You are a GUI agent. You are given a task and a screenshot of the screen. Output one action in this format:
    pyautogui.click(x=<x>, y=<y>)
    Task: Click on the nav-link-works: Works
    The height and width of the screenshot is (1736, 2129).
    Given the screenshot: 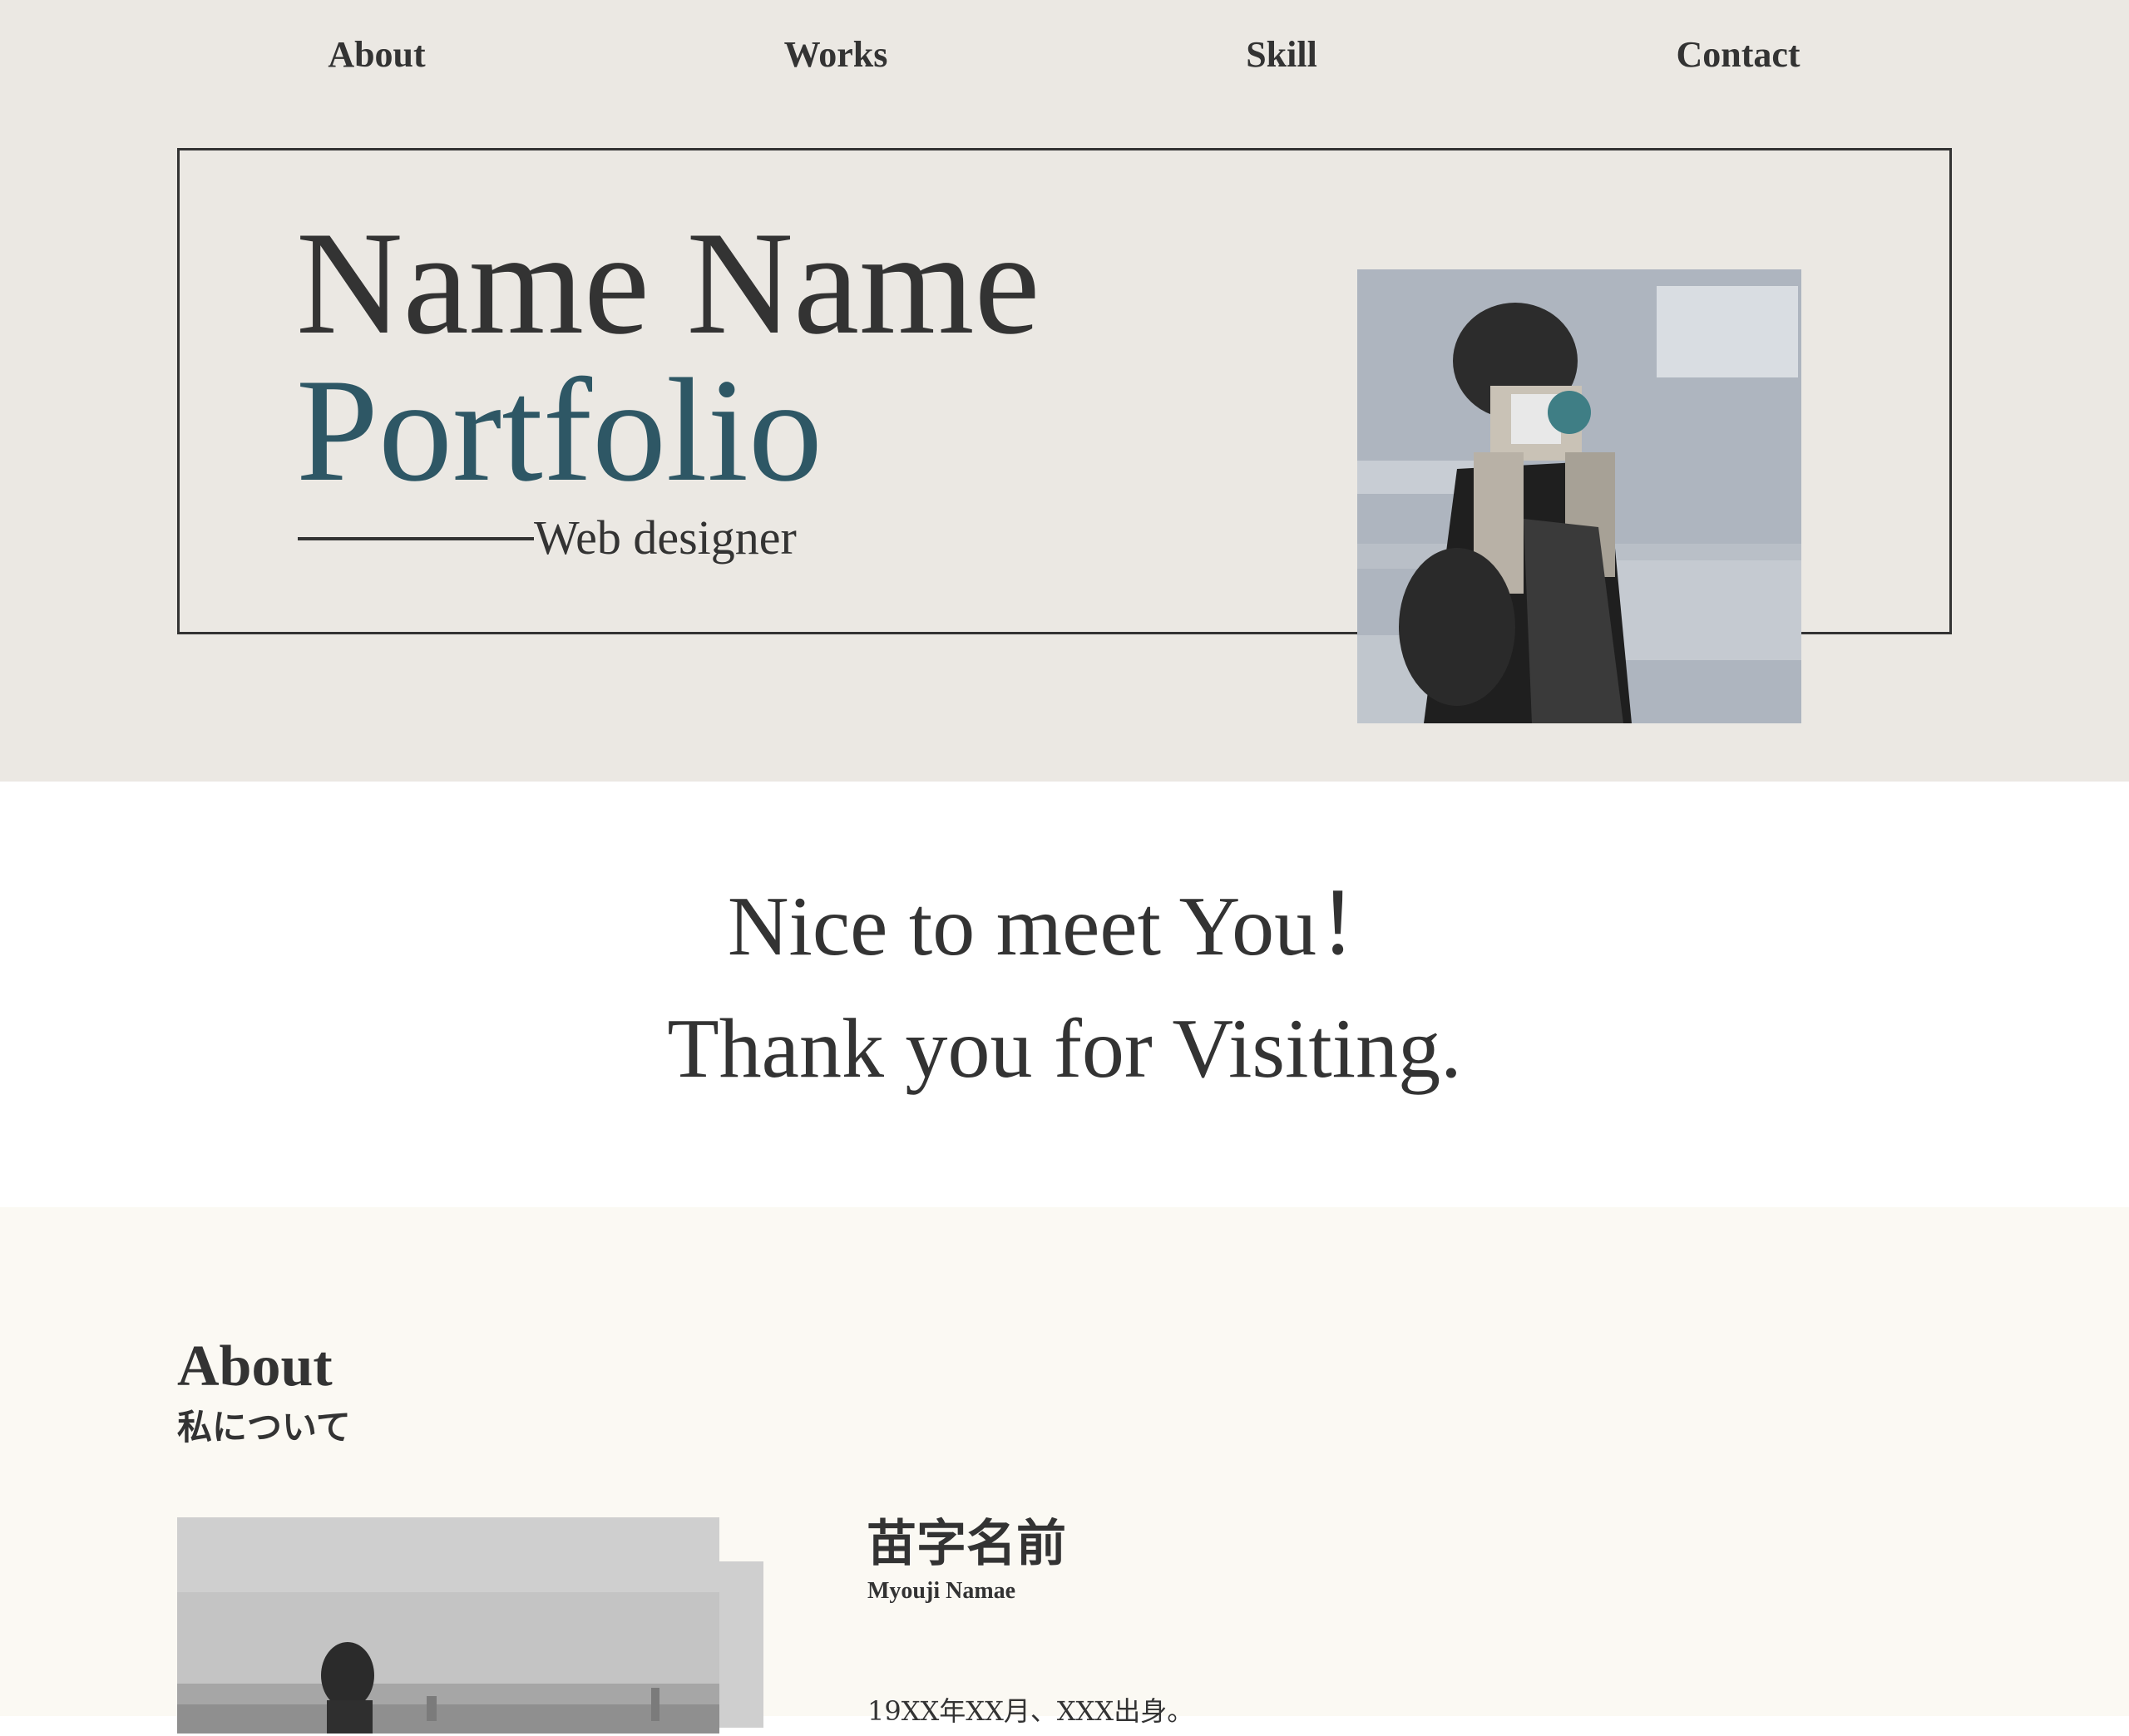 What is the action you would take?
    pyautogui.click(x=836, y=54)
    